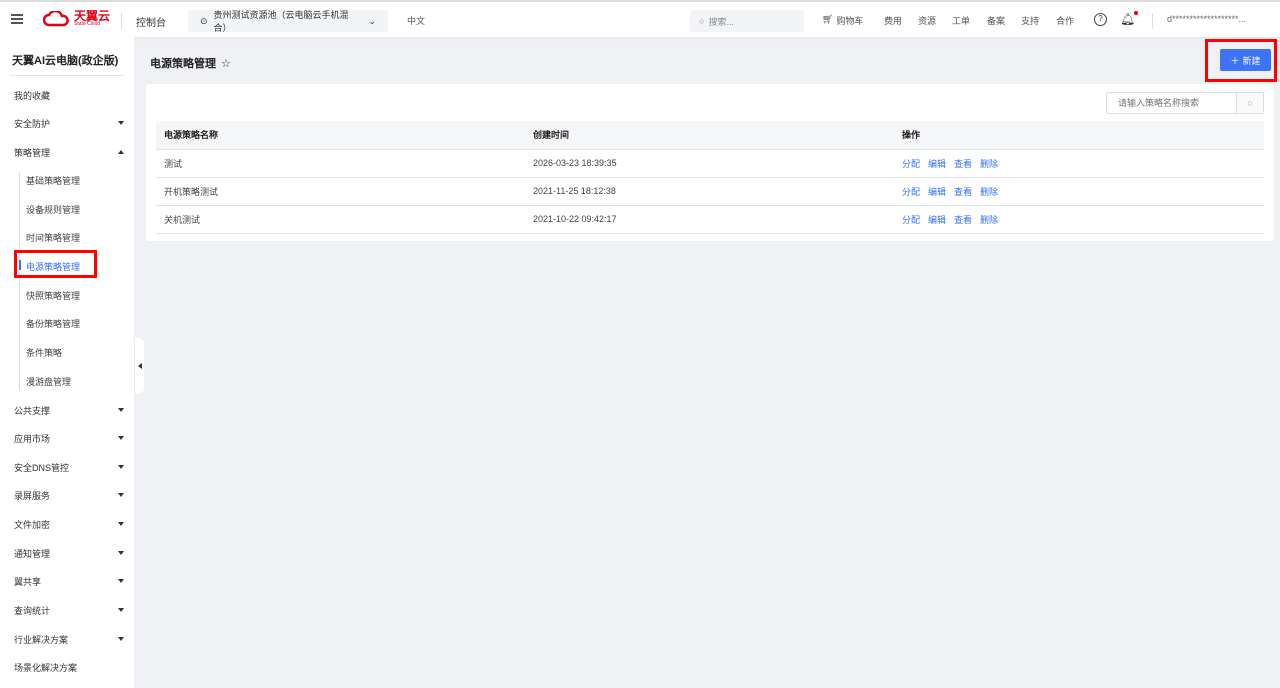 This screenshot has height=688, width=1280. I want to click on table-row: 测试 2026-03-23 18:39:35 分配 编辑 查看 删除, so click(710, 163).